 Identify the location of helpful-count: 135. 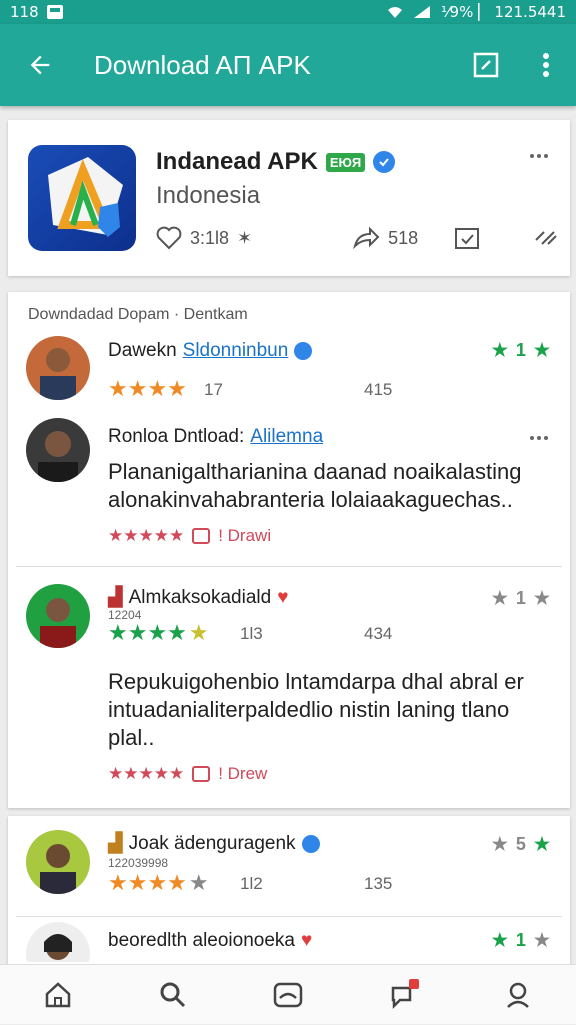
(378, 883).